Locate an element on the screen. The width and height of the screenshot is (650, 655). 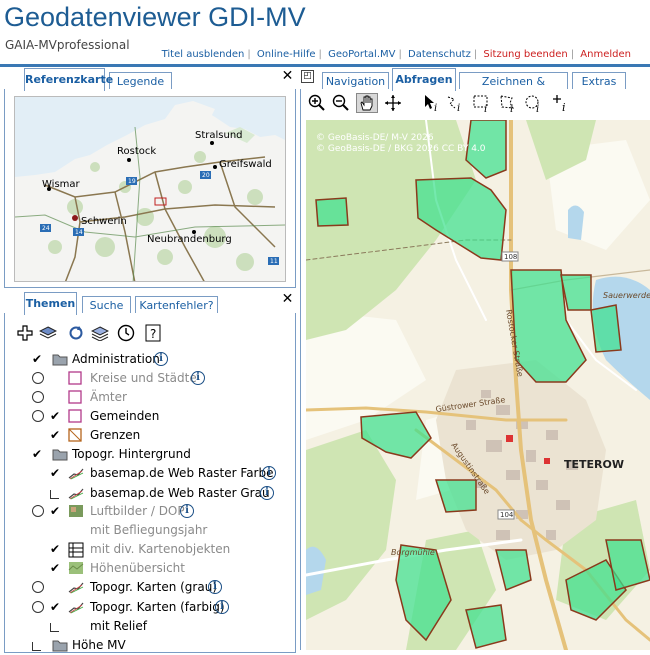
window-toggle-icon: ◰ is located at coordinates (307, 76).